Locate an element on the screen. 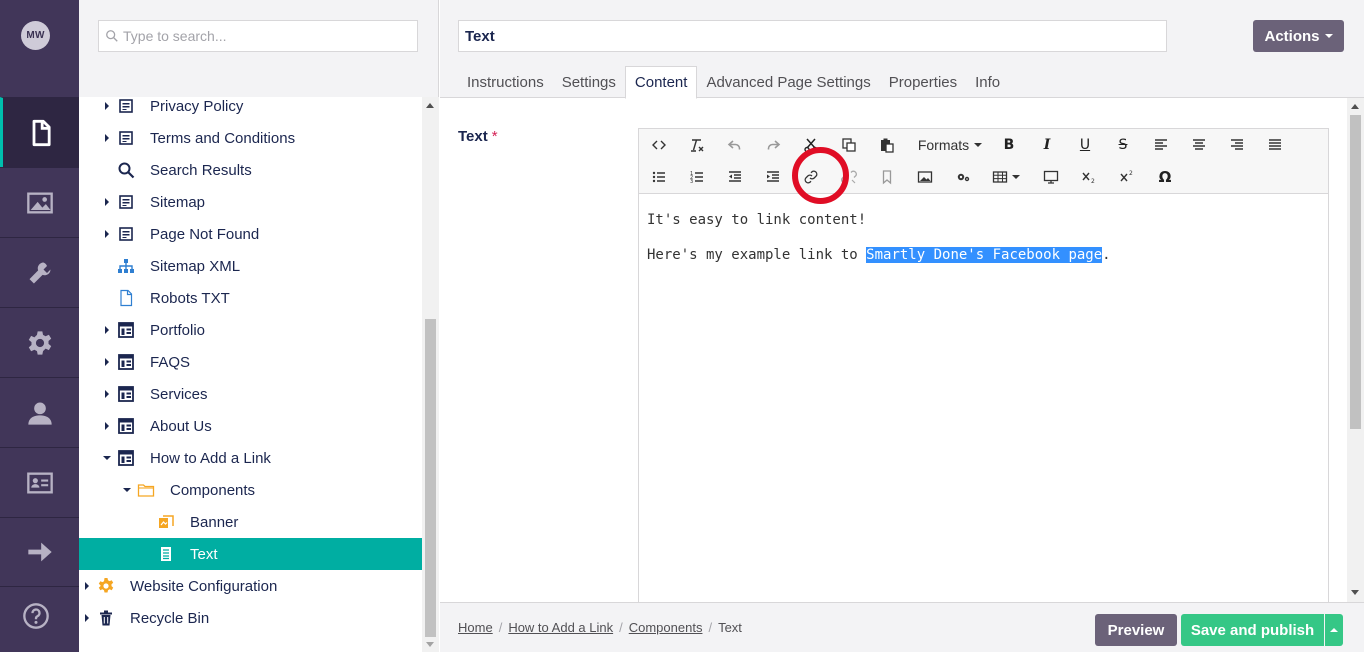 The width and height of the screenshot is (1364, 652). numbered-list-icon: 123 is located at coordinates (697, 177).